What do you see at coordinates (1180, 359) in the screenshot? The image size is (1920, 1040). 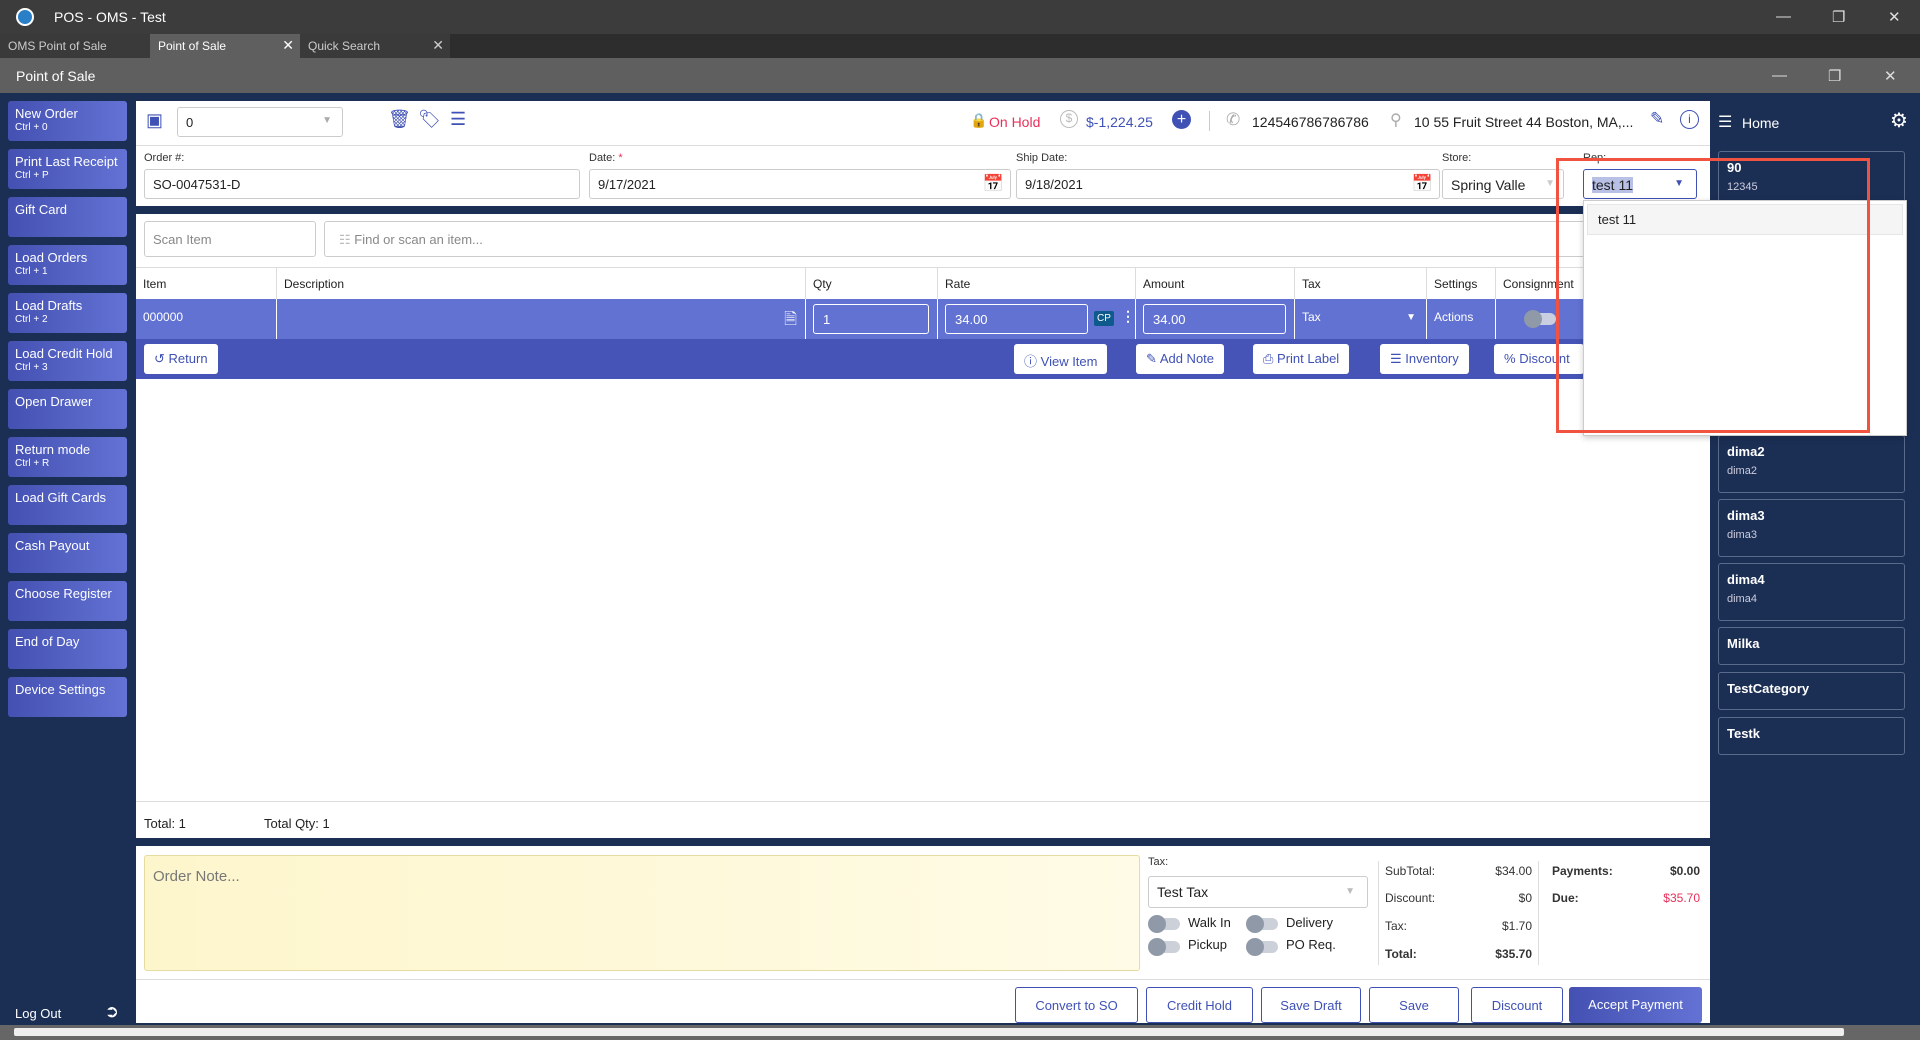 I see `add-note-button: ✎ Add Note` at bounding box center [1180, 359].